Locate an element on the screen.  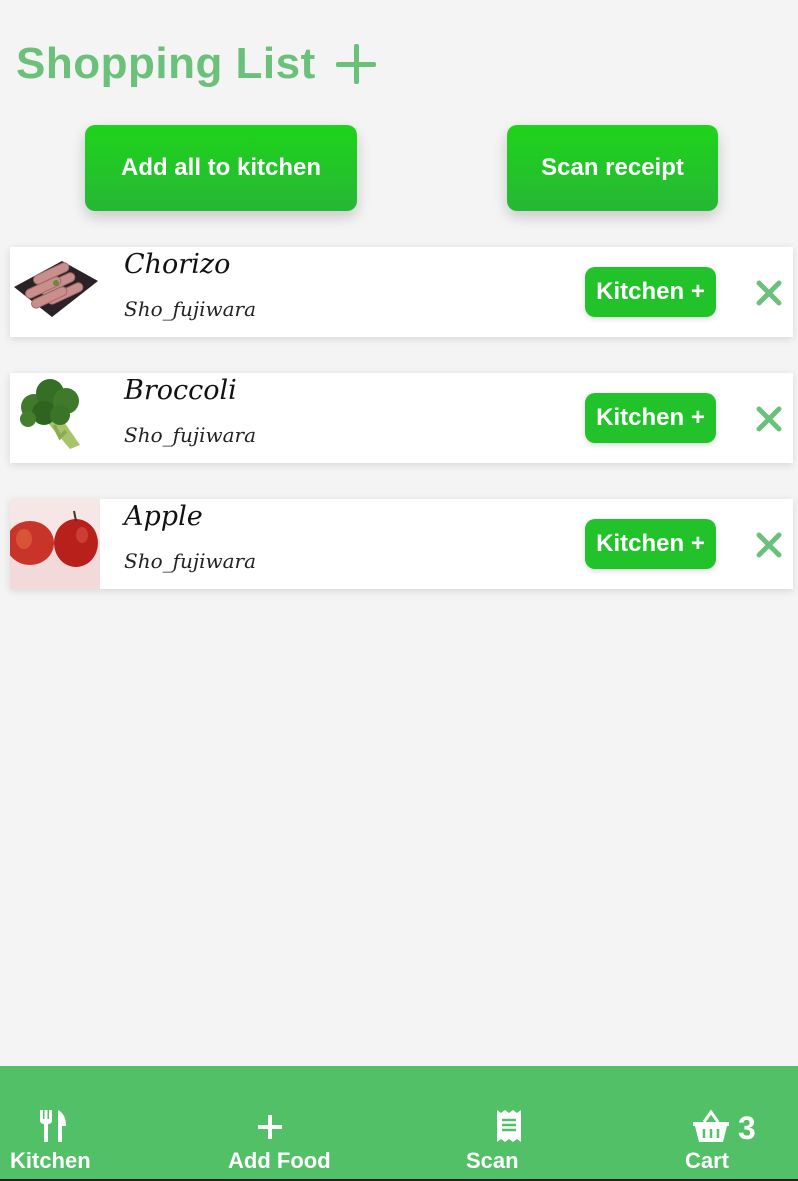
page-header: Shopping List is located at coordinates (196, 64).